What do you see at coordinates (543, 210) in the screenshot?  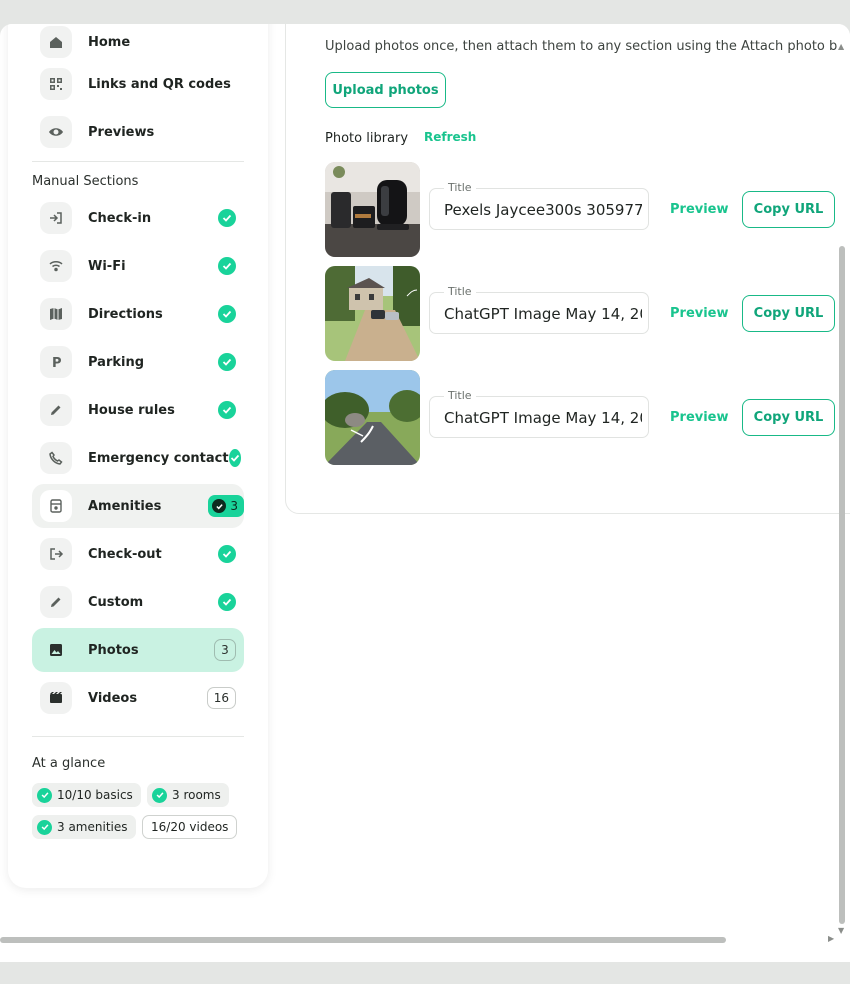 I see `title-field-value: Pexels Jaycee300s 305977` at bounding box center [543, 210].